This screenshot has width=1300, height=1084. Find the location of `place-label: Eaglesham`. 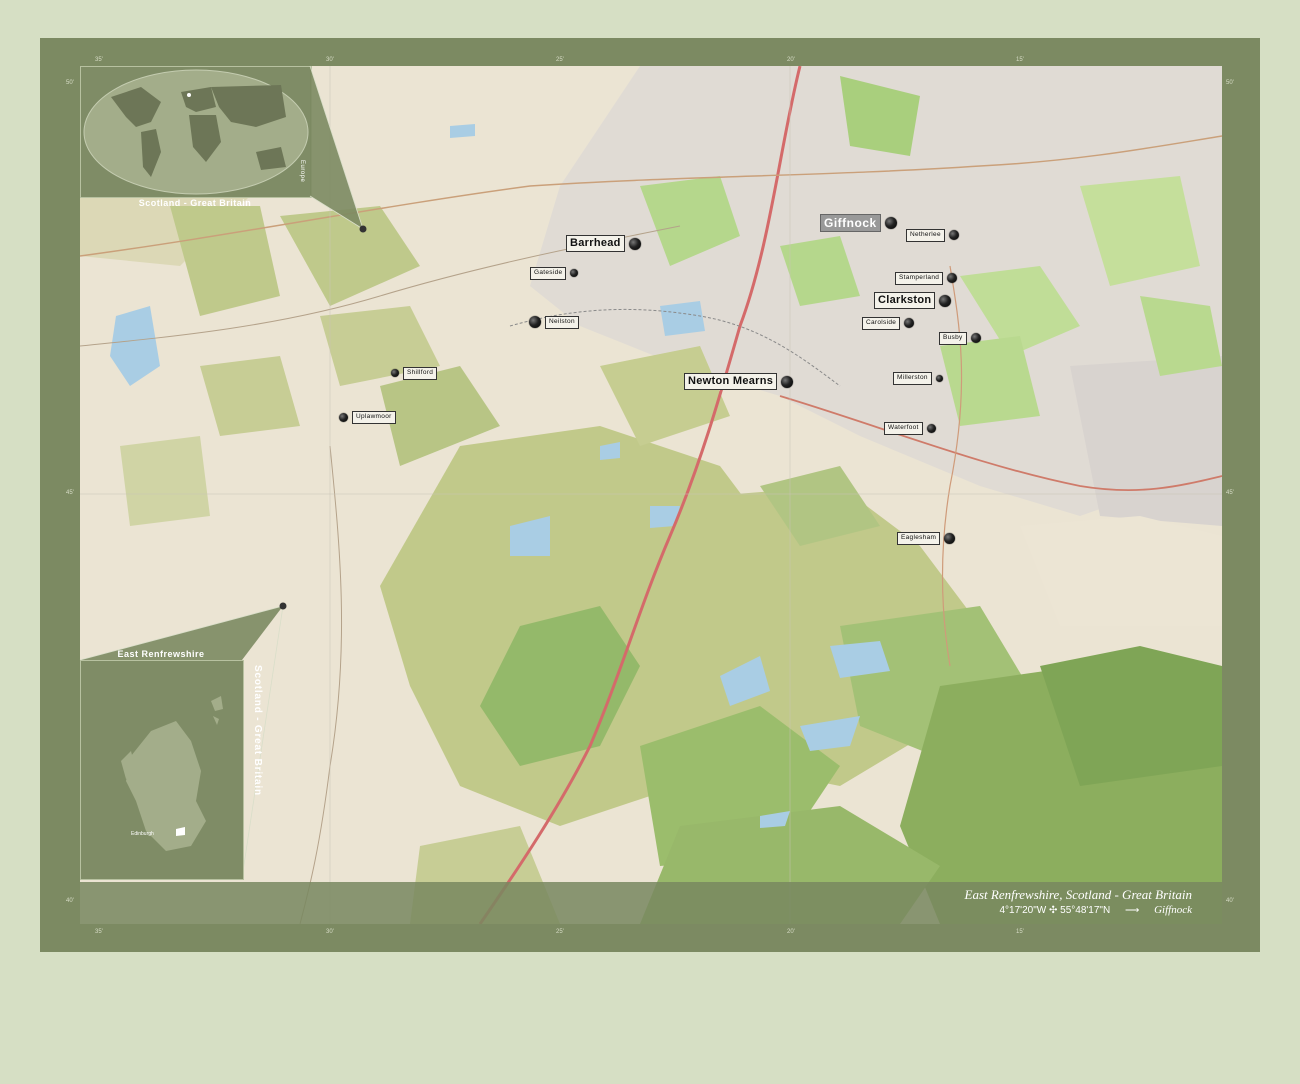

place-label: Eaglesham is located at coordinates (919, 538).